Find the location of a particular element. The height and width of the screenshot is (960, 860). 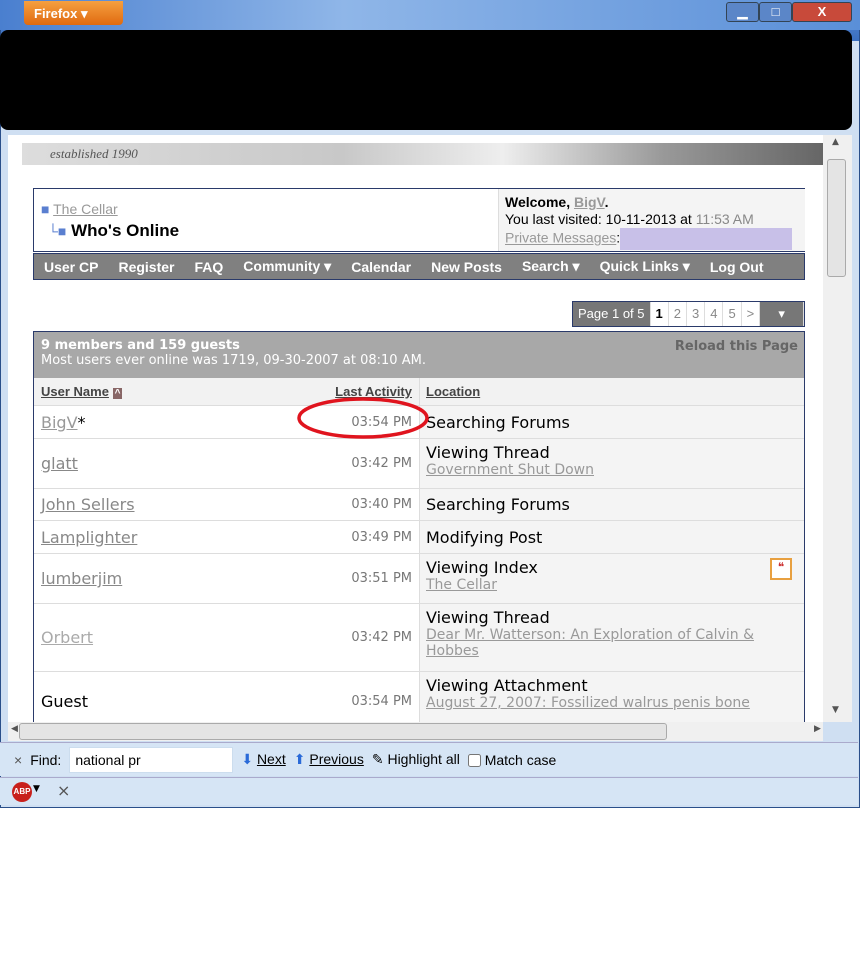

breadcrumb: ■ The Cellar is located at coordinates (79, 209).